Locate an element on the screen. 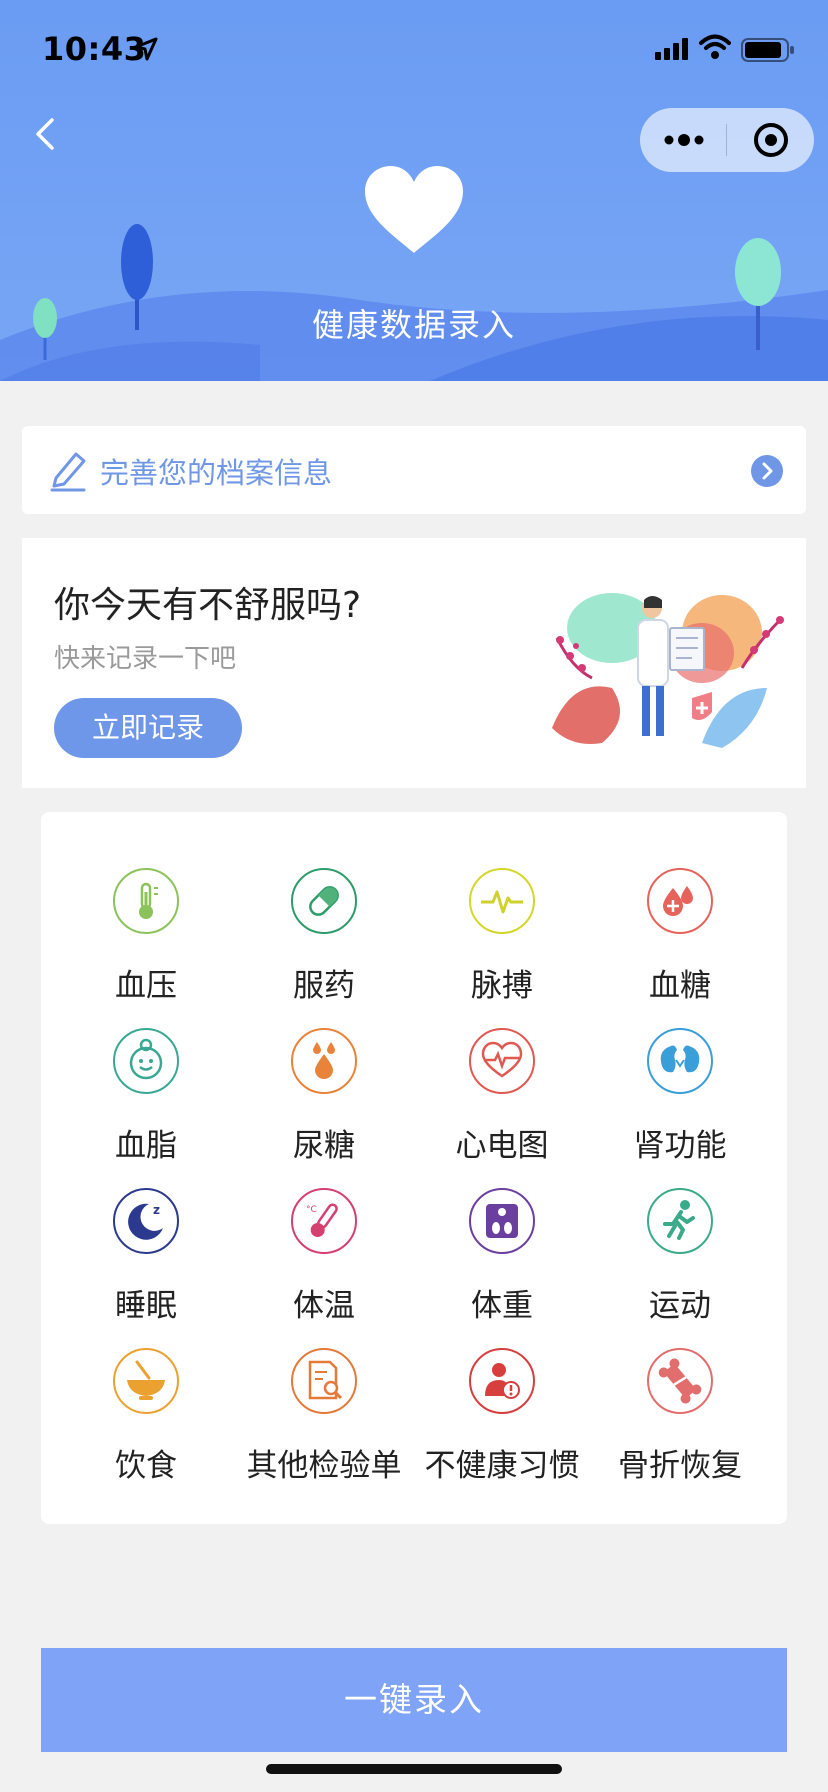 Image resolution: width=828 pixels, height=1792 pixels. bowl-icon is located at coordinates (146, 1381).